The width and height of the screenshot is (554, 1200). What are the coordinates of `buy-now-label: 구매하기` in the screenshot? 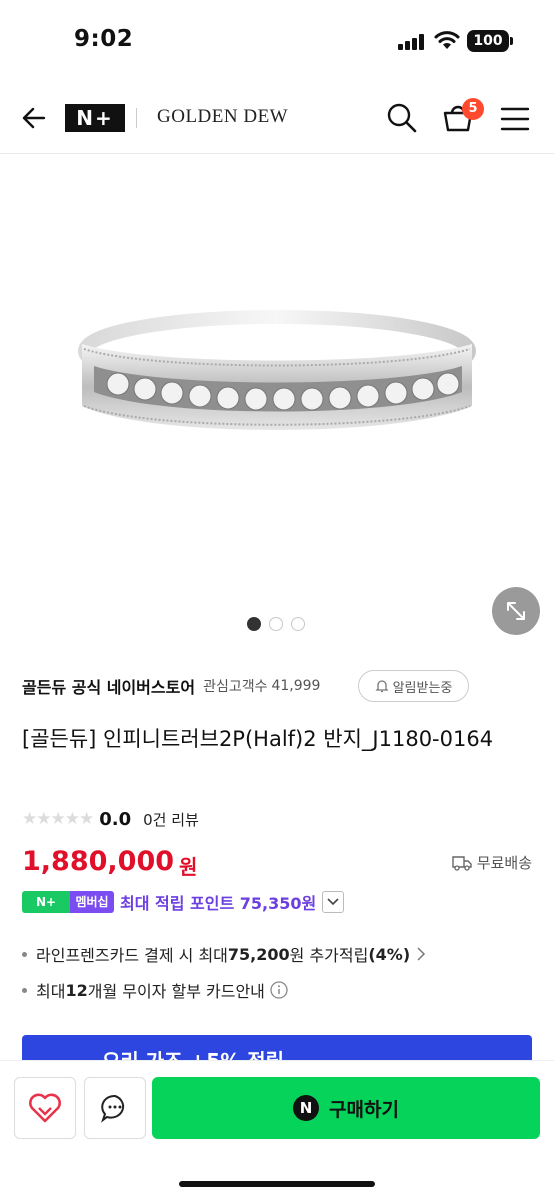 It's located at (364, 1109).